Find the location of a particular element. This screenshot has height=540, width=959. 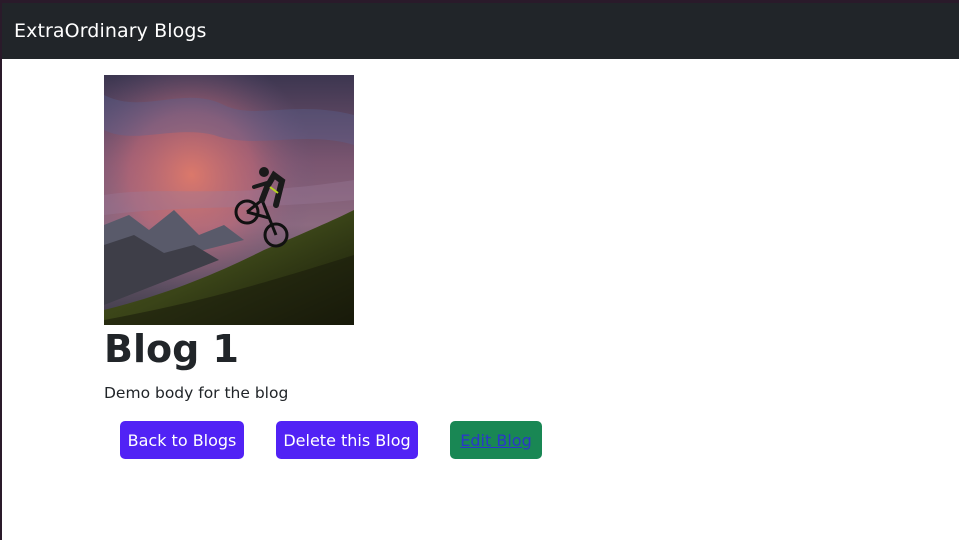

navbar: ExtraOrdinary Blogs is located at coordinates (480, 31).